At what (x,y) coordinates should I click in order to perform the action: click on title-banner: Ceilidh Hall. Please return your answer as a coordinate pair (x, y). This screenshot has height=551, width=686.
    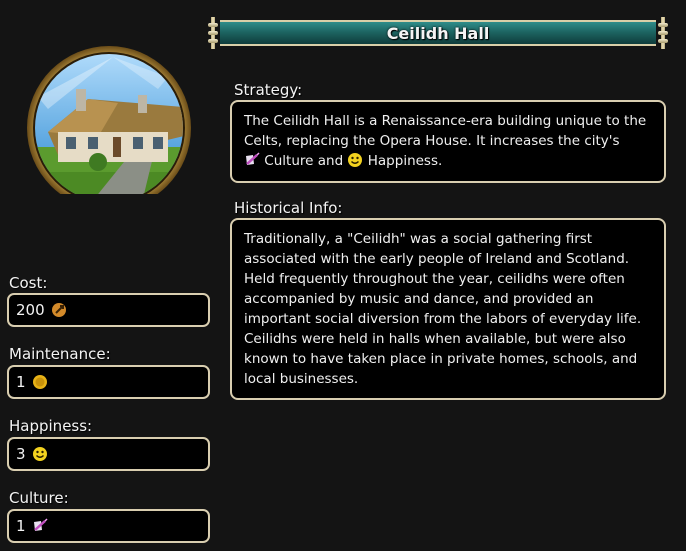
    Looking at the image, I should click on (438, 33).